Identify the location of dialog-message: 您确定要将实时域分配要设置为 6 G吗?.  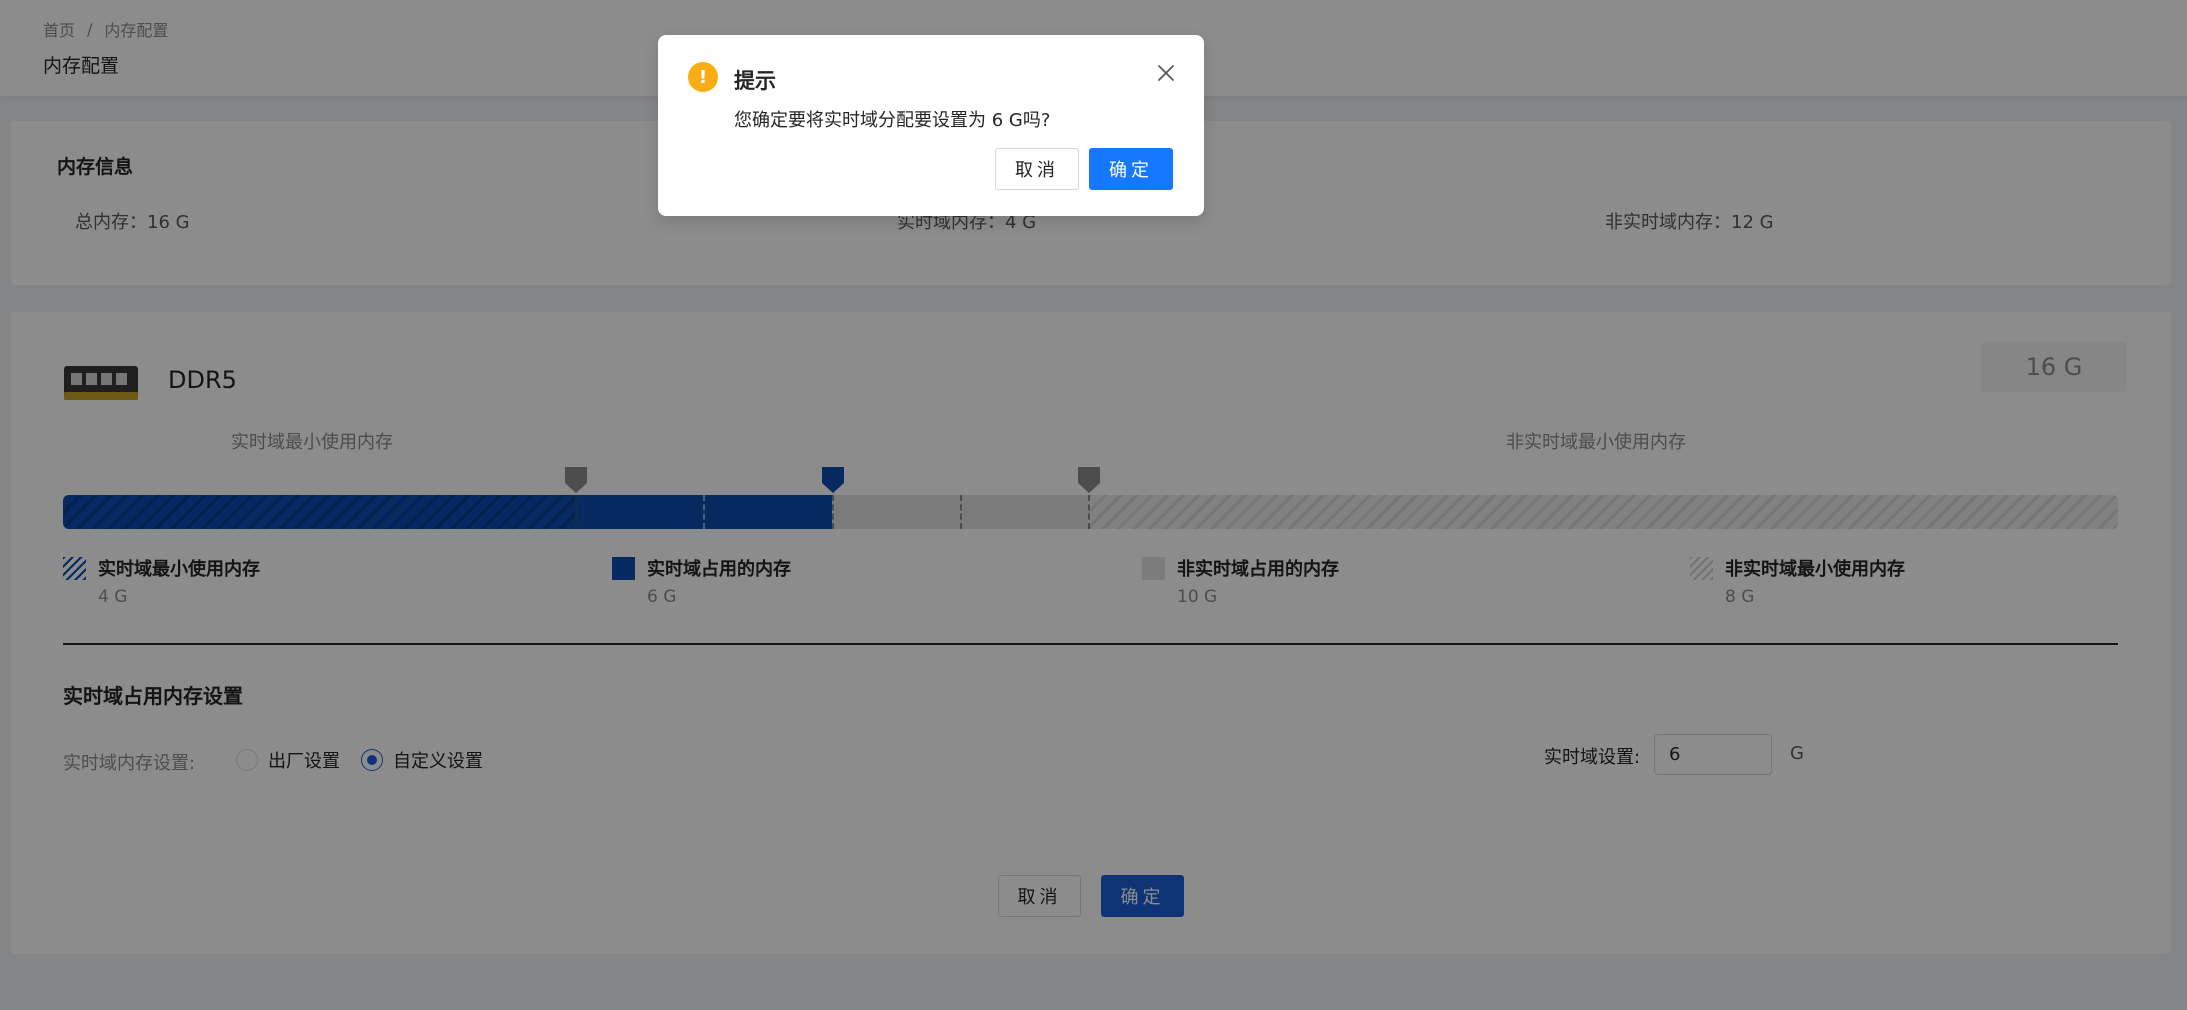
(892, 120).